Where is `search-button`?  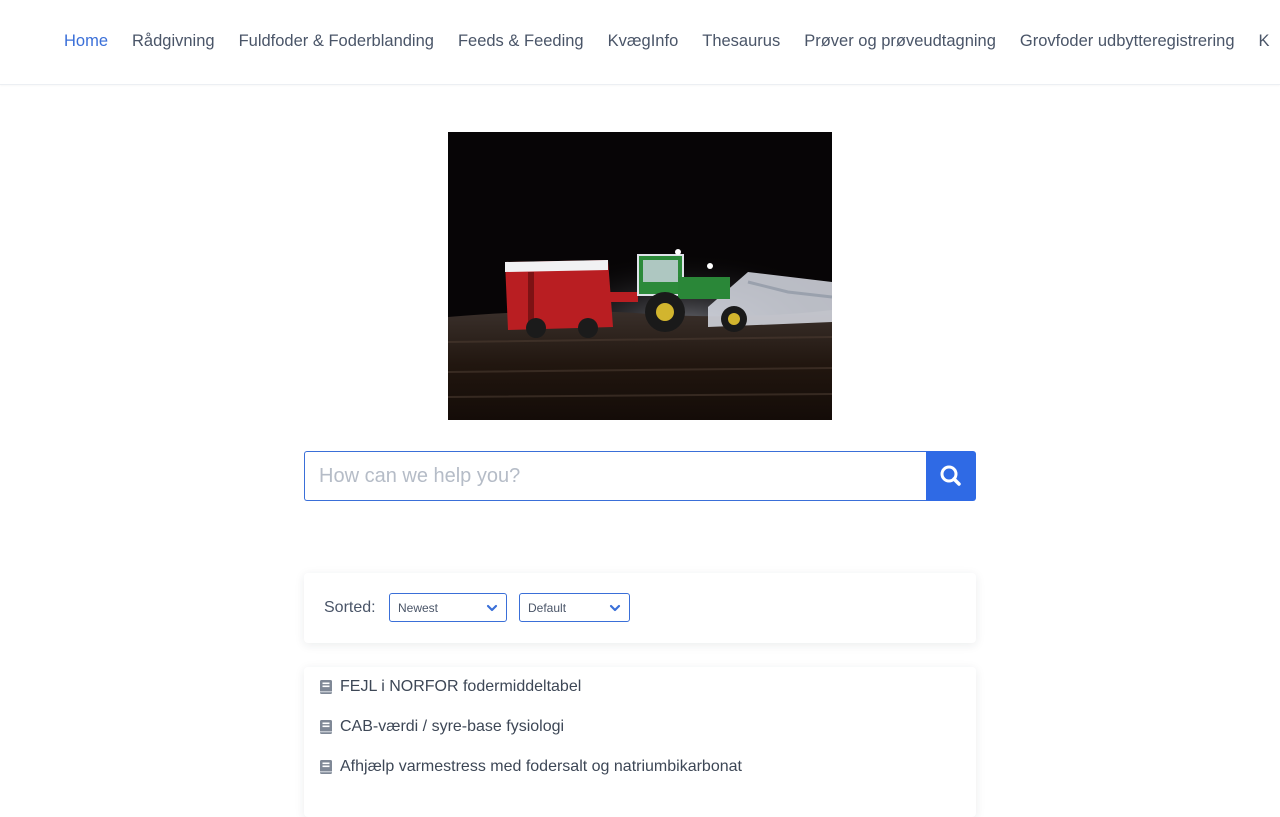
search-button is located at coordinates (951, 476).